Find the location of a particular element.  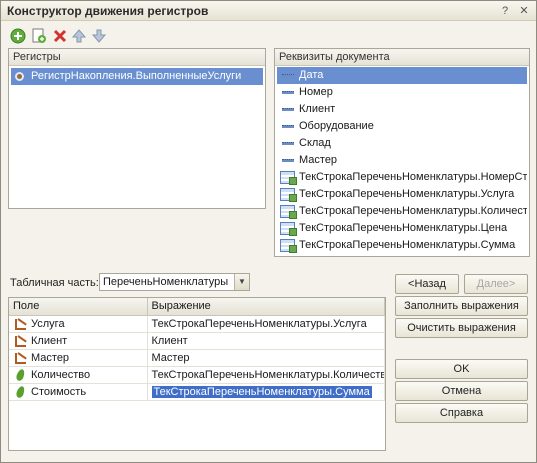

help-icon: ? is located at coordinates (505, 11).